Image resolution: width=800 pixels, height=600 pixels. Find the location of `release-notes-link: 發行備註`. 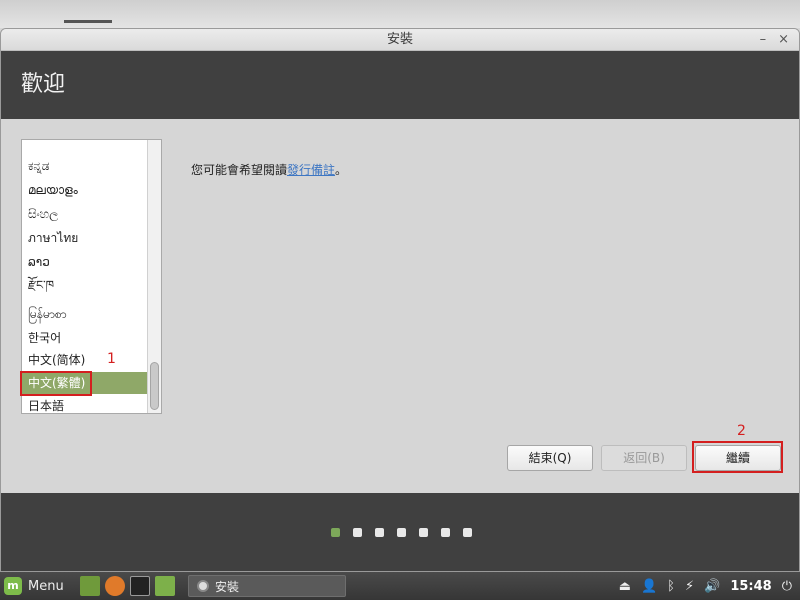

release-notes-link: 發行備註 is located at coordinates (311, 170).